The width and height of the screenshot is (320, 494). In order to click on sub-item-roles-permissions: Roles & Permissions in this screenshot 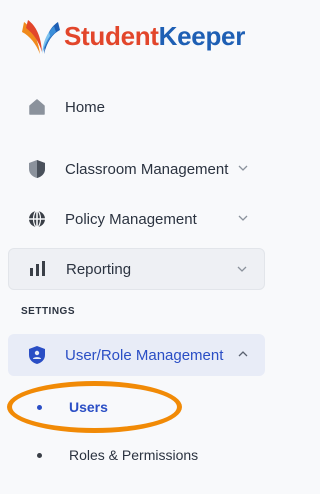, I will do `click(136, 455)`.